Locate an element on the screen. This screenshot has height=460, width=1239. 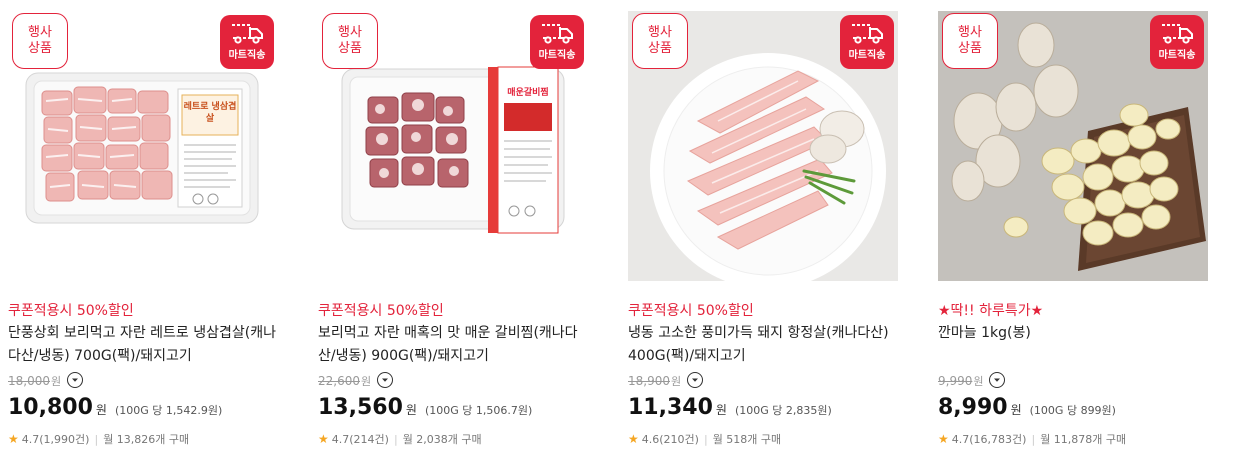
rating: 4.6 is located at coordinates (650, 439).